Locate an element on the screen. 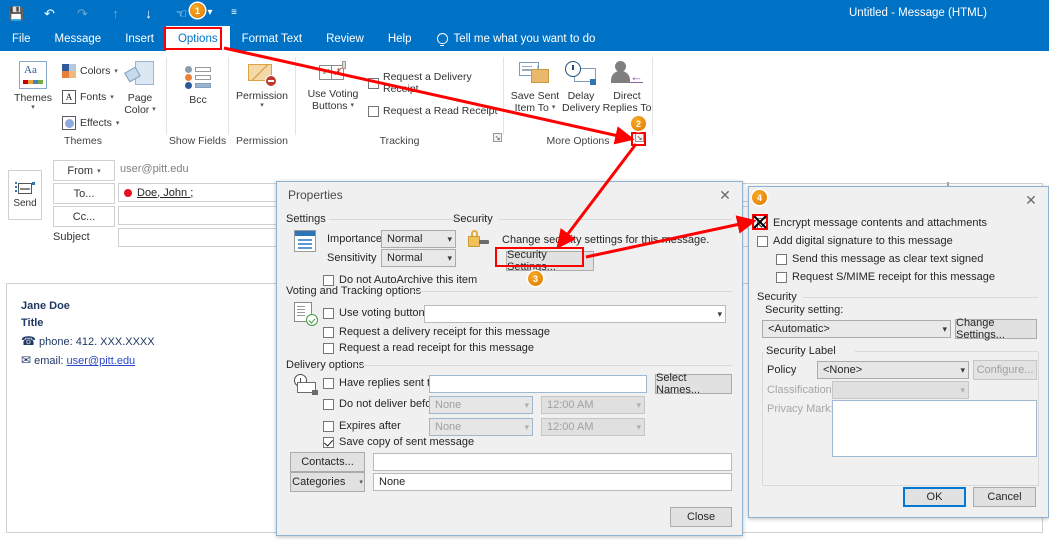 The height and width of the screenshot is (540, 1049). importance-select: Normal ▾ is located at coordinates (418, 239).